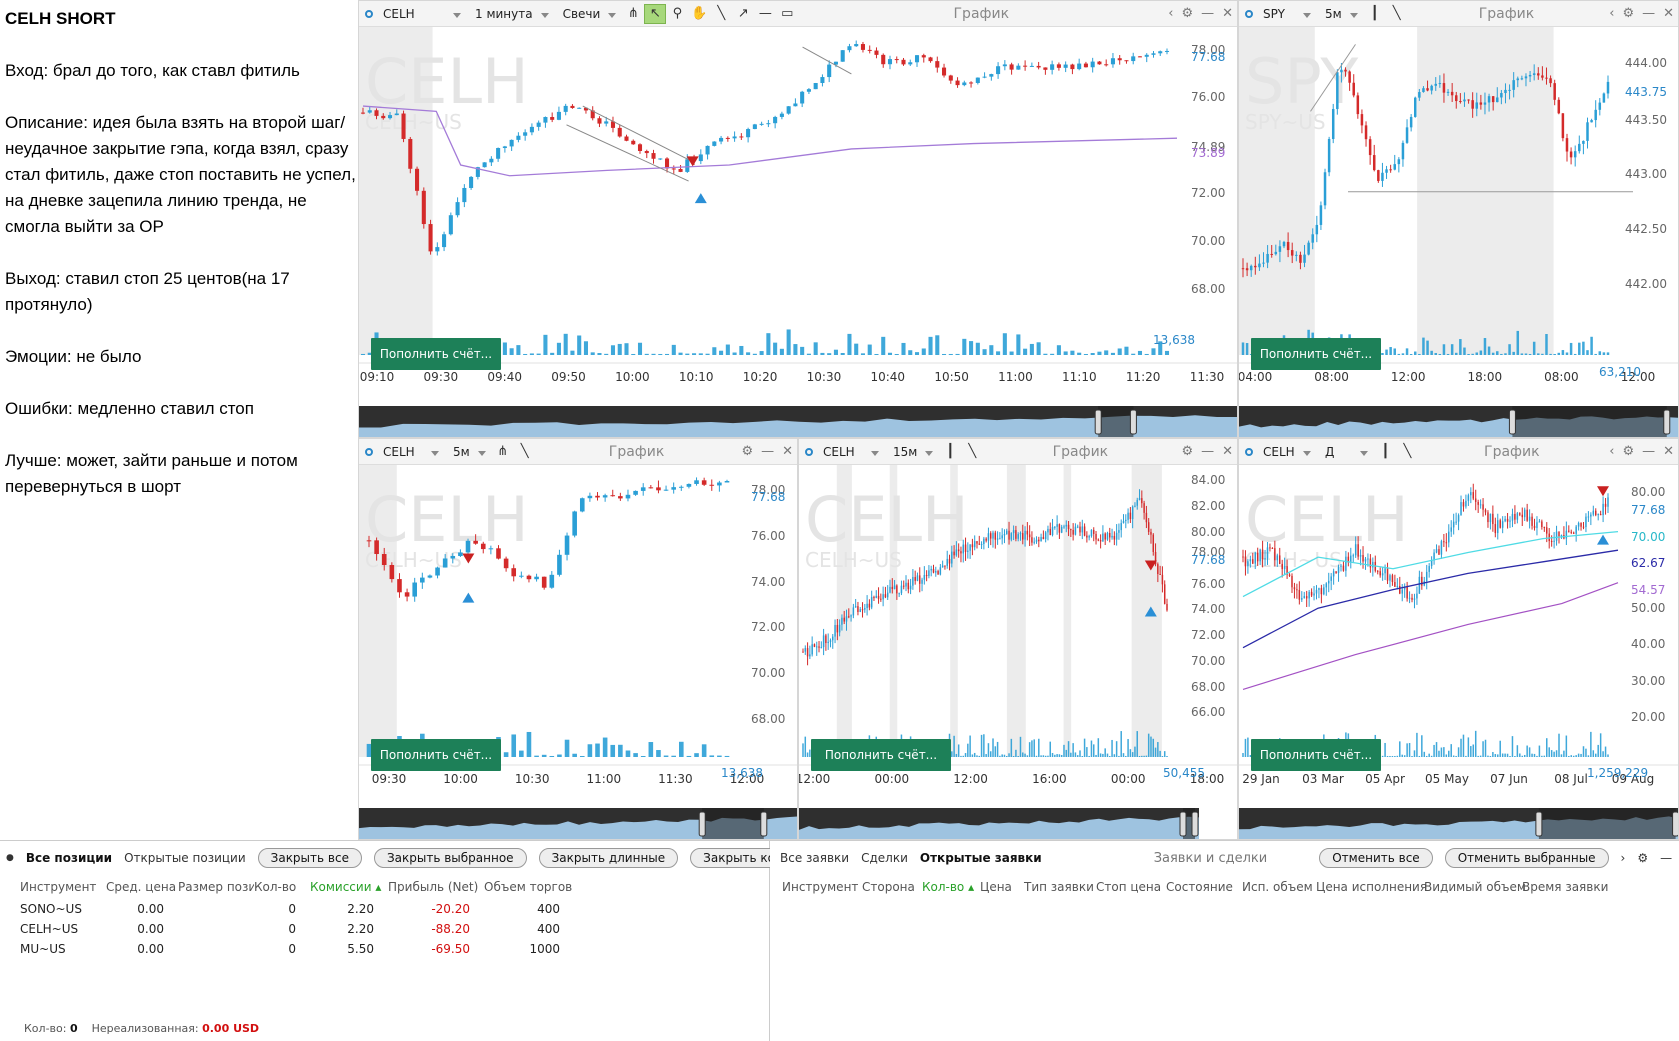  I want to click on tab-all-positions: Все позиции, so click(69, 858).